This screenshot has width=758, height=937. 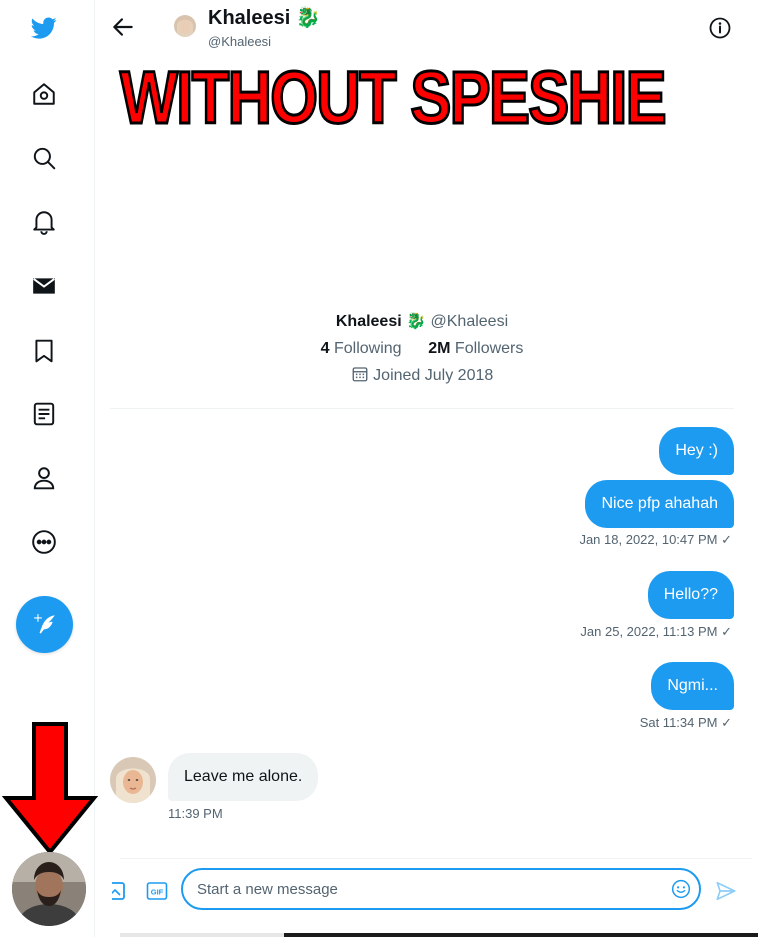 I want to click on message-timestamp: 11:39 PM, so click(x=195, y=813).